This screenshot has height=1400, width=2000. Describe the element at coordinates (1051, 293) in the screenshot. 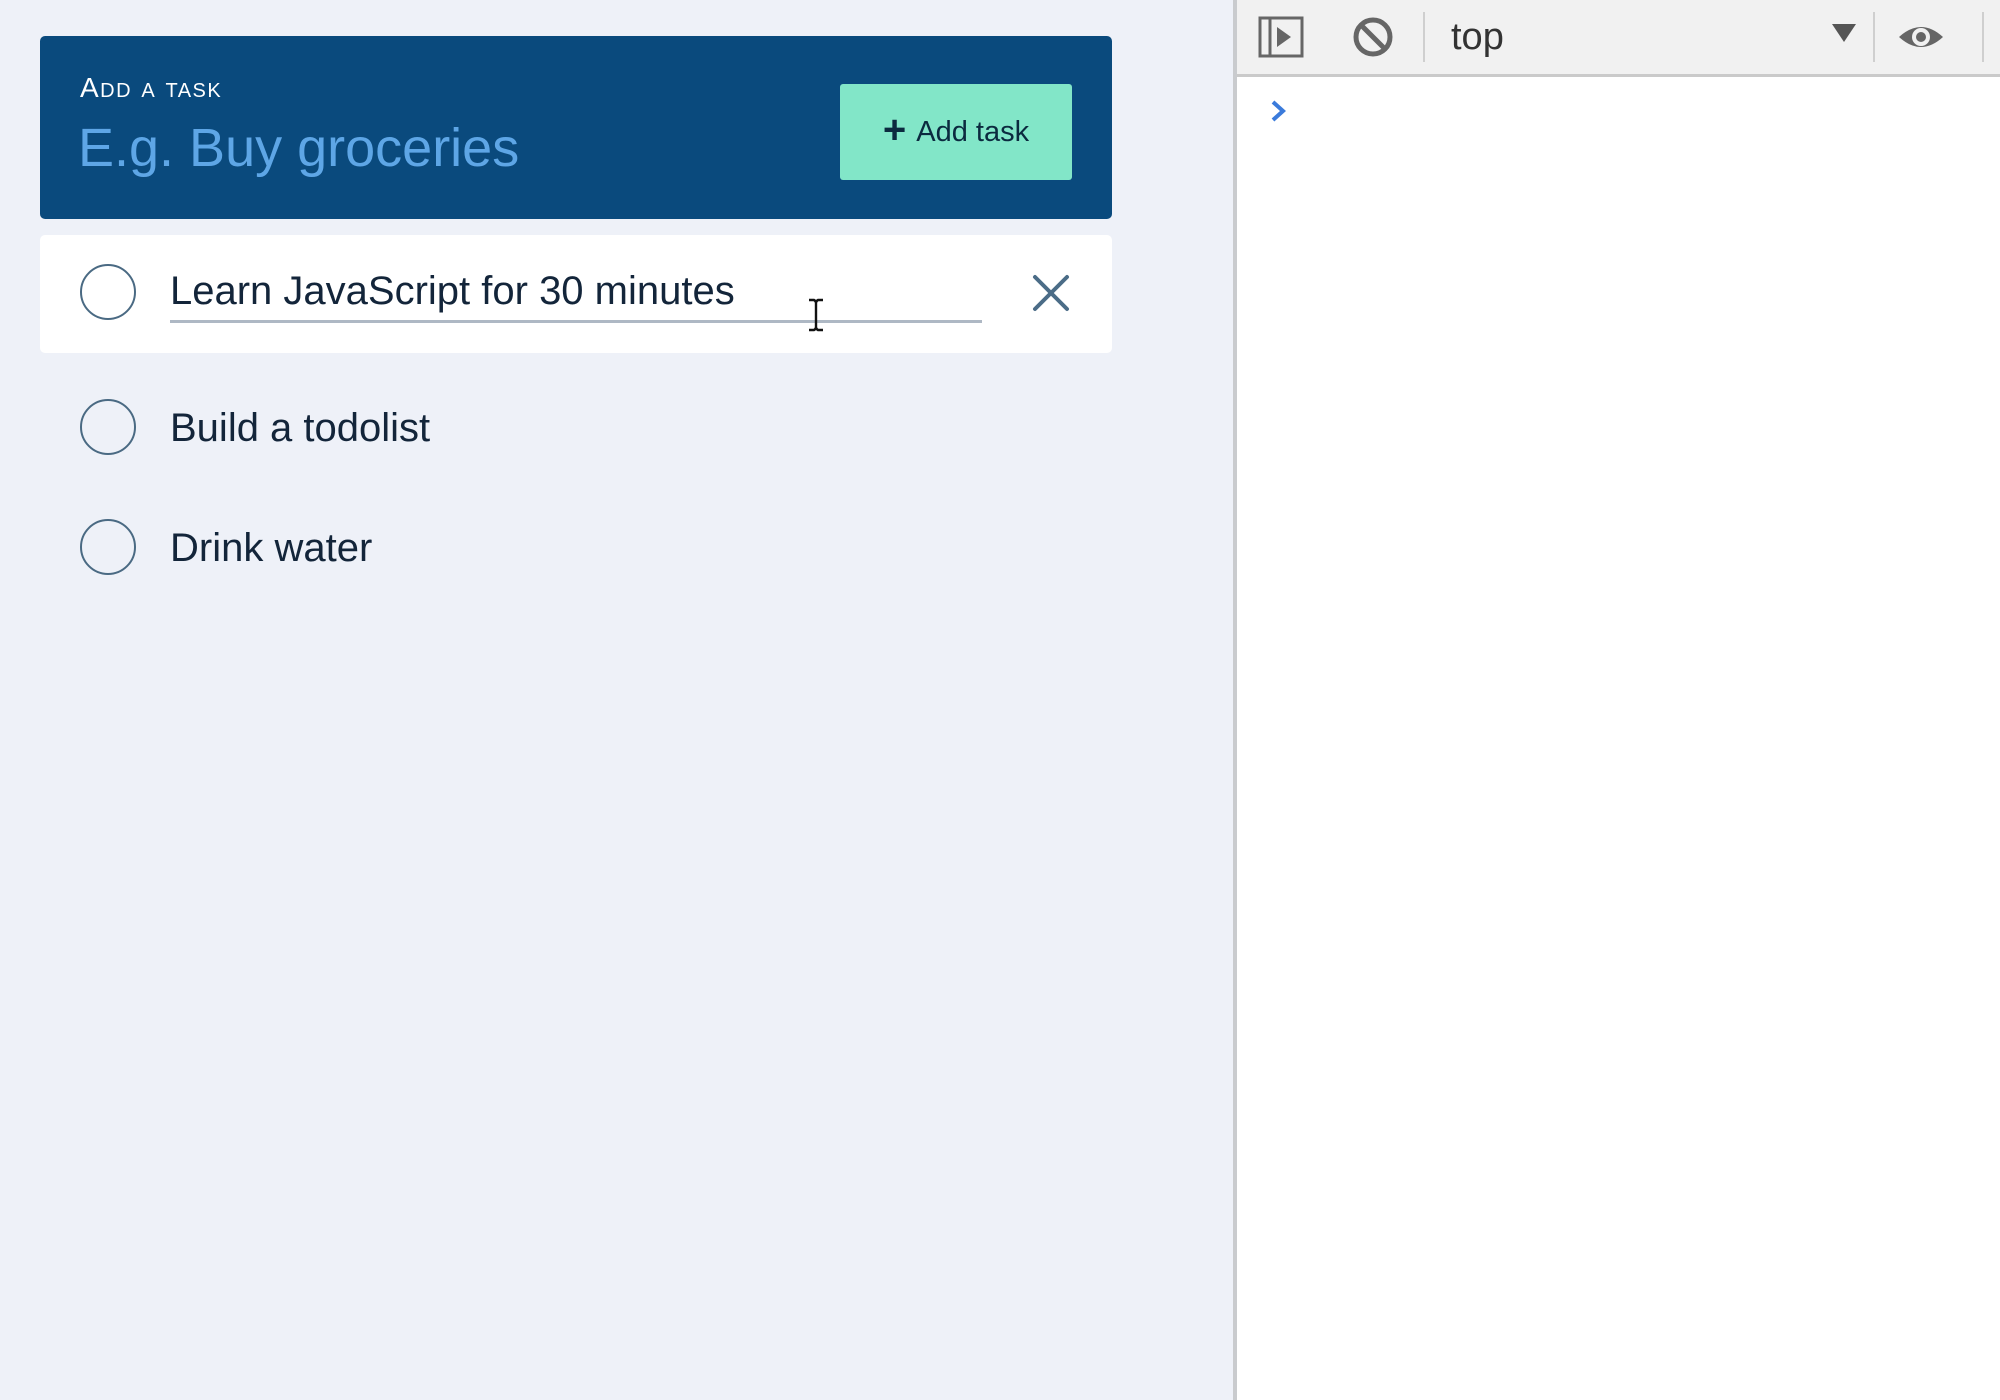

I see `close-icon` at that location.